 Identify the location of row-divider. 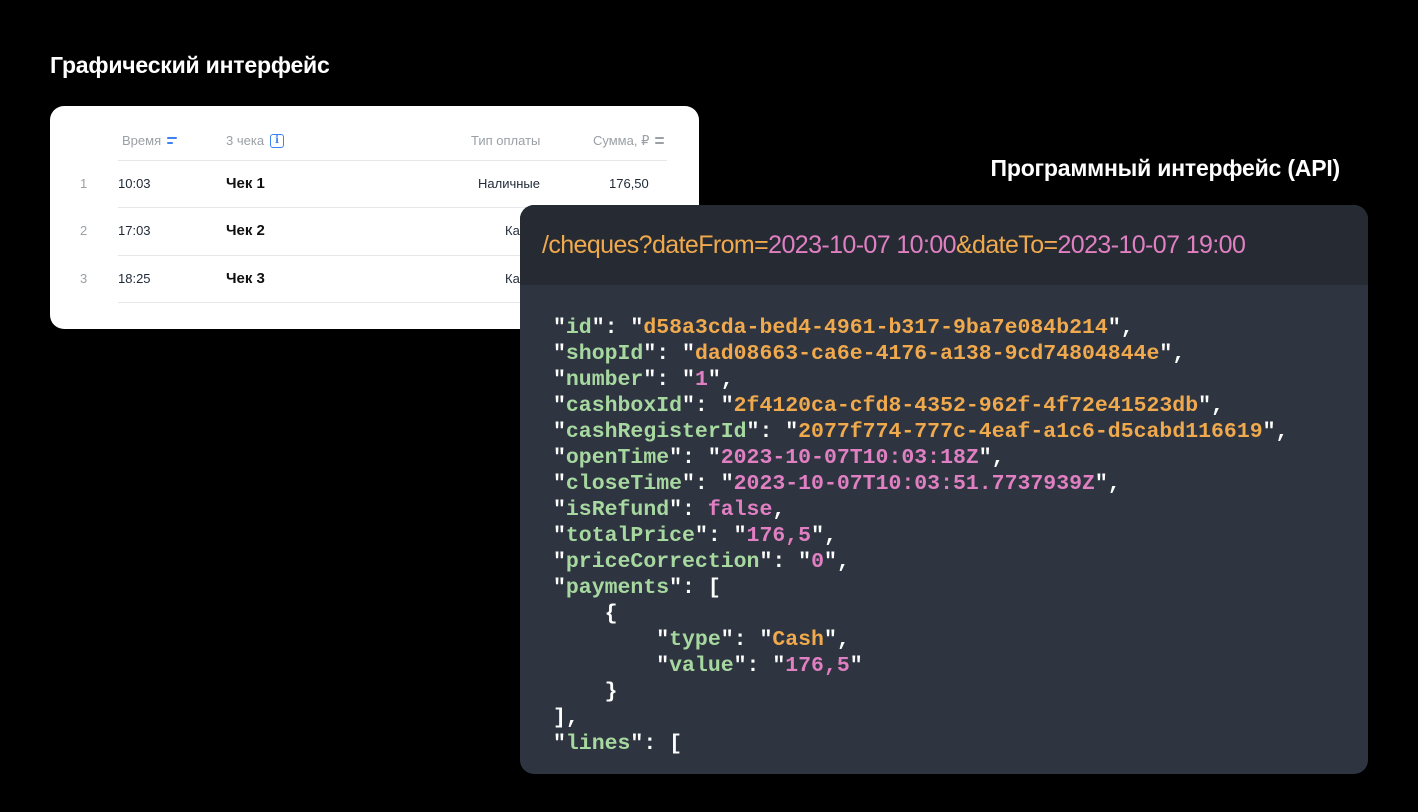
(392, 160).